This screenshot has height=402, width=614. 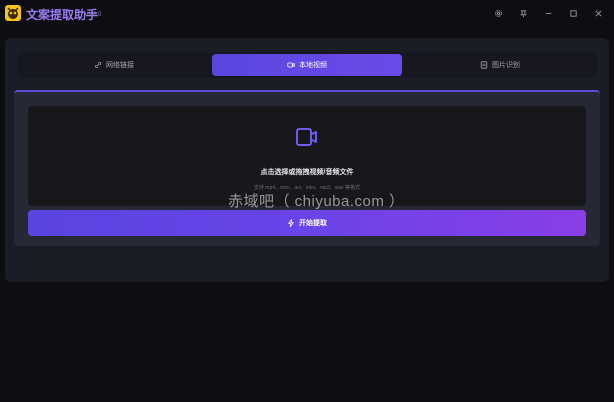 I want to click on close-button, so click(x=598, y=13).